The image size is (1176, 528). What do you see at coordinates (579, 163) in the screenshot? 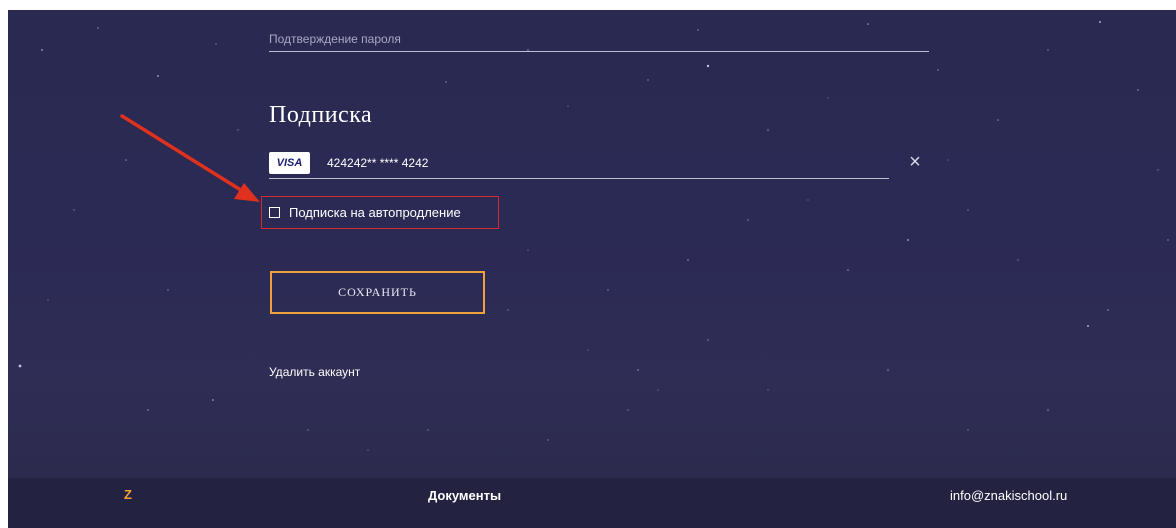
I see `card-field: VISA 424242** **** 4242` at bounding box center [579, 163].